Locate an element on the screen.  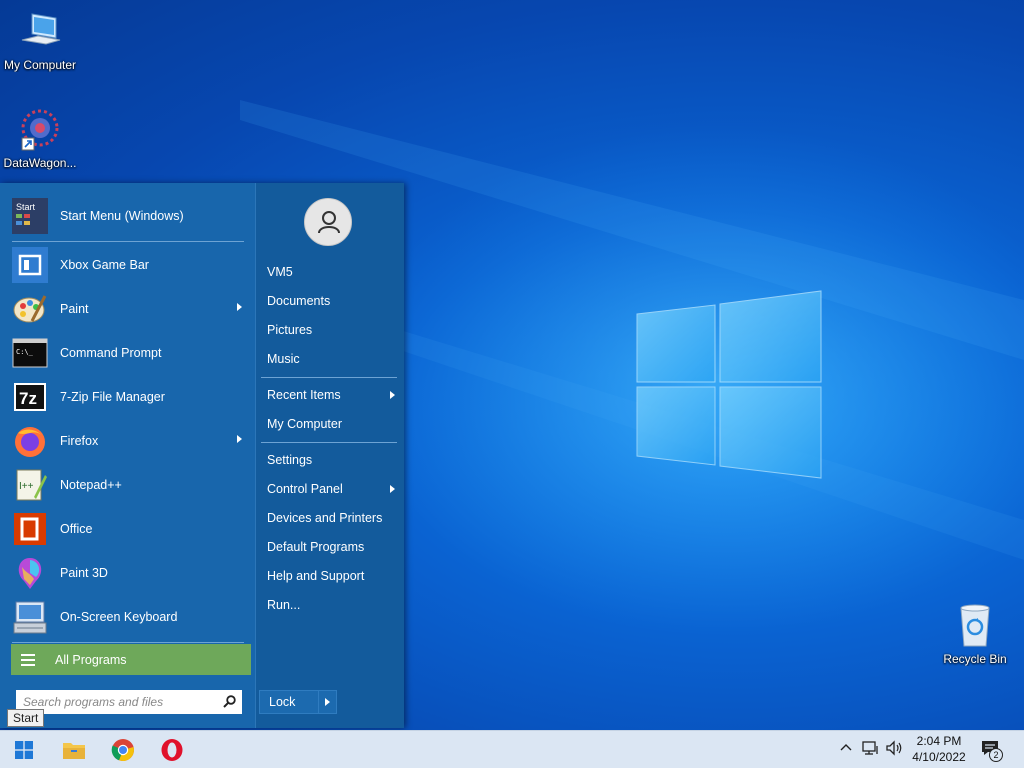
program-label: Notepad++ is located at coordinates (91, 485).